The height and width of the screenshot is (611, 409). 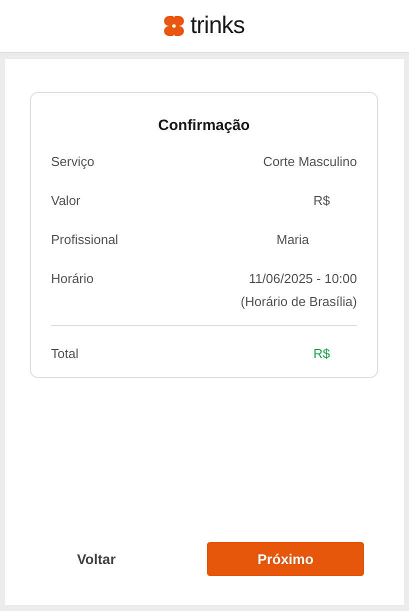 I want to click on row-value: 11/06/2025 - 10:00, so click(x=302, y=278).